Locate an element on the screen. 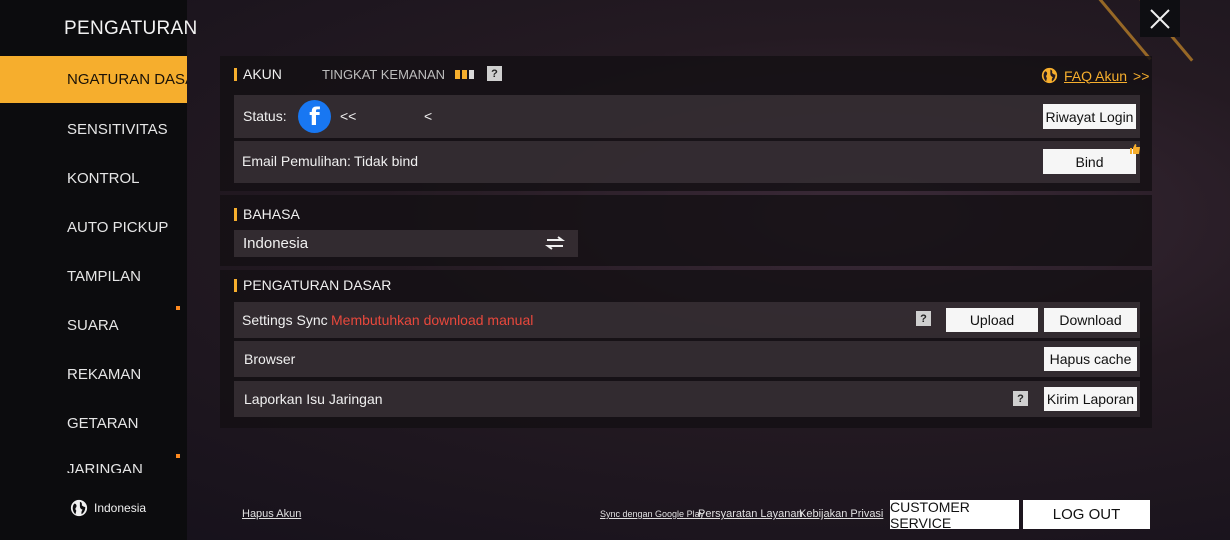  thumbs-up-icon is located at coordinates (1135, 149).